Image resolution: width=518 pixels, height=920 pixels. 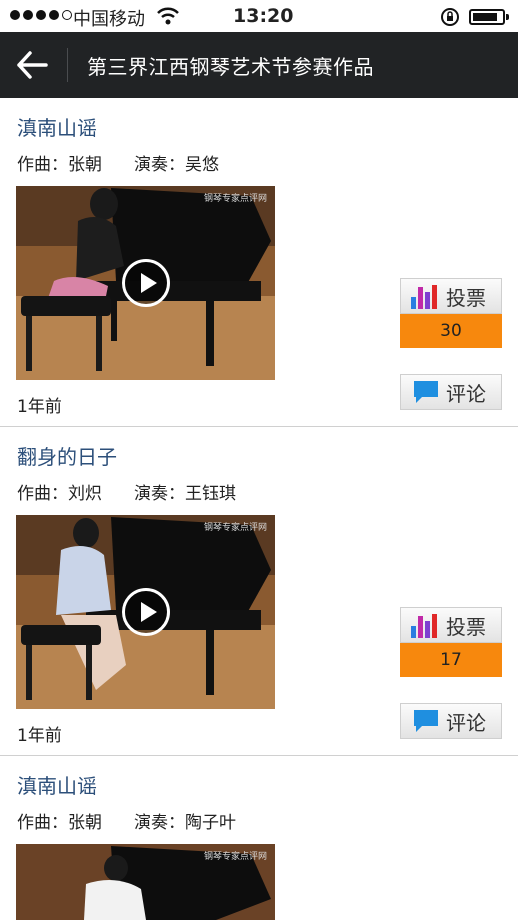 I want to click on composer-label: 作曲：刘炽, so click(x=59, y=494).